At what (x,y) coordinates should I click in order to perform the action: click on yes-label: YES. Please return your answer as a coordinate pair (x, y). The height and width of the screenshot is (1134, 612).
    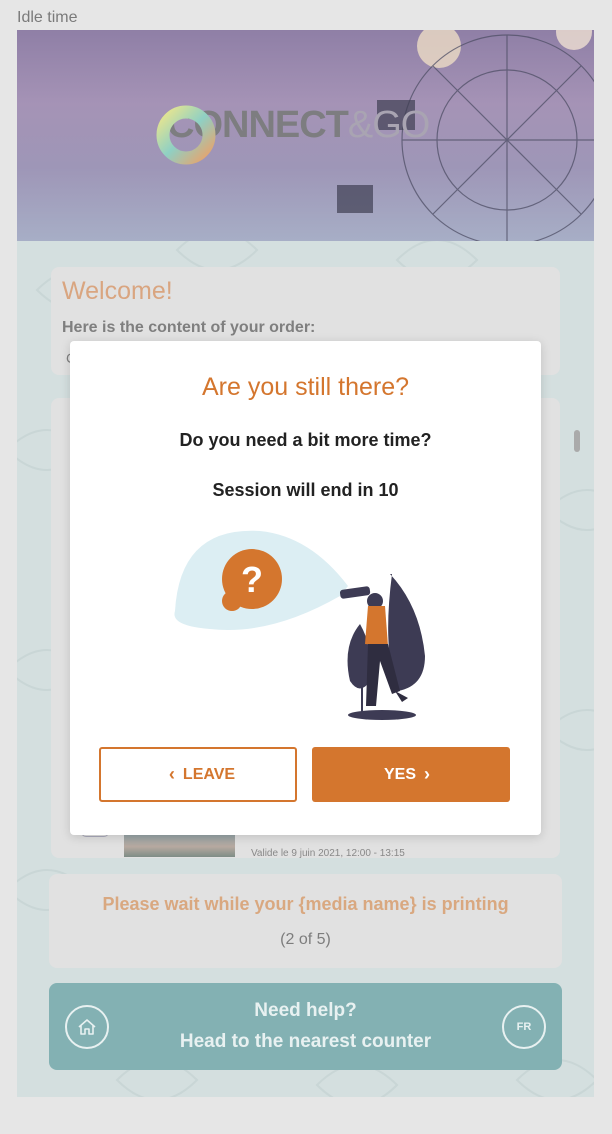
    Looking at the image, I should click on (399, 774).